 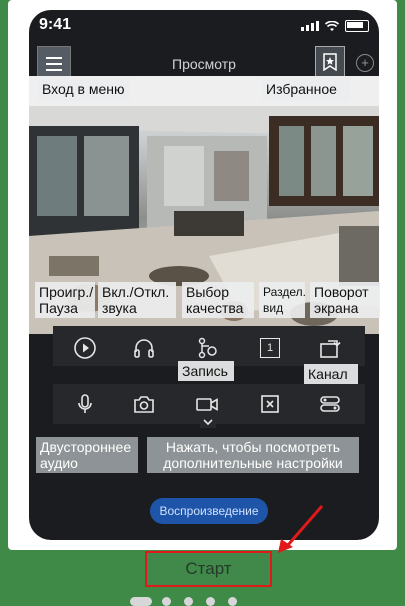 I want to click on headphones-icon, so click(x=144, y=348).